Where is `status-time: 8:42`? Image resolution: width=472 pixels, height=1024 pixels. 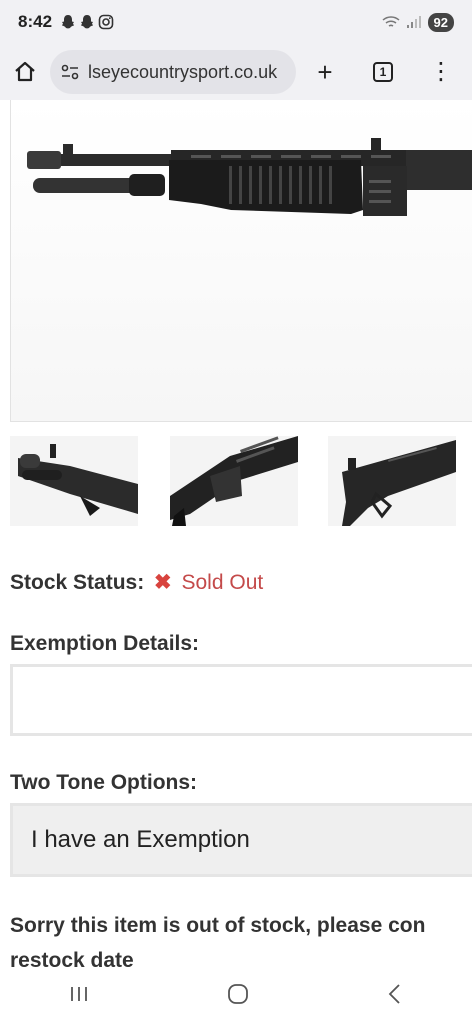
status-time: 8:42 is located at coordinates (35, 21).